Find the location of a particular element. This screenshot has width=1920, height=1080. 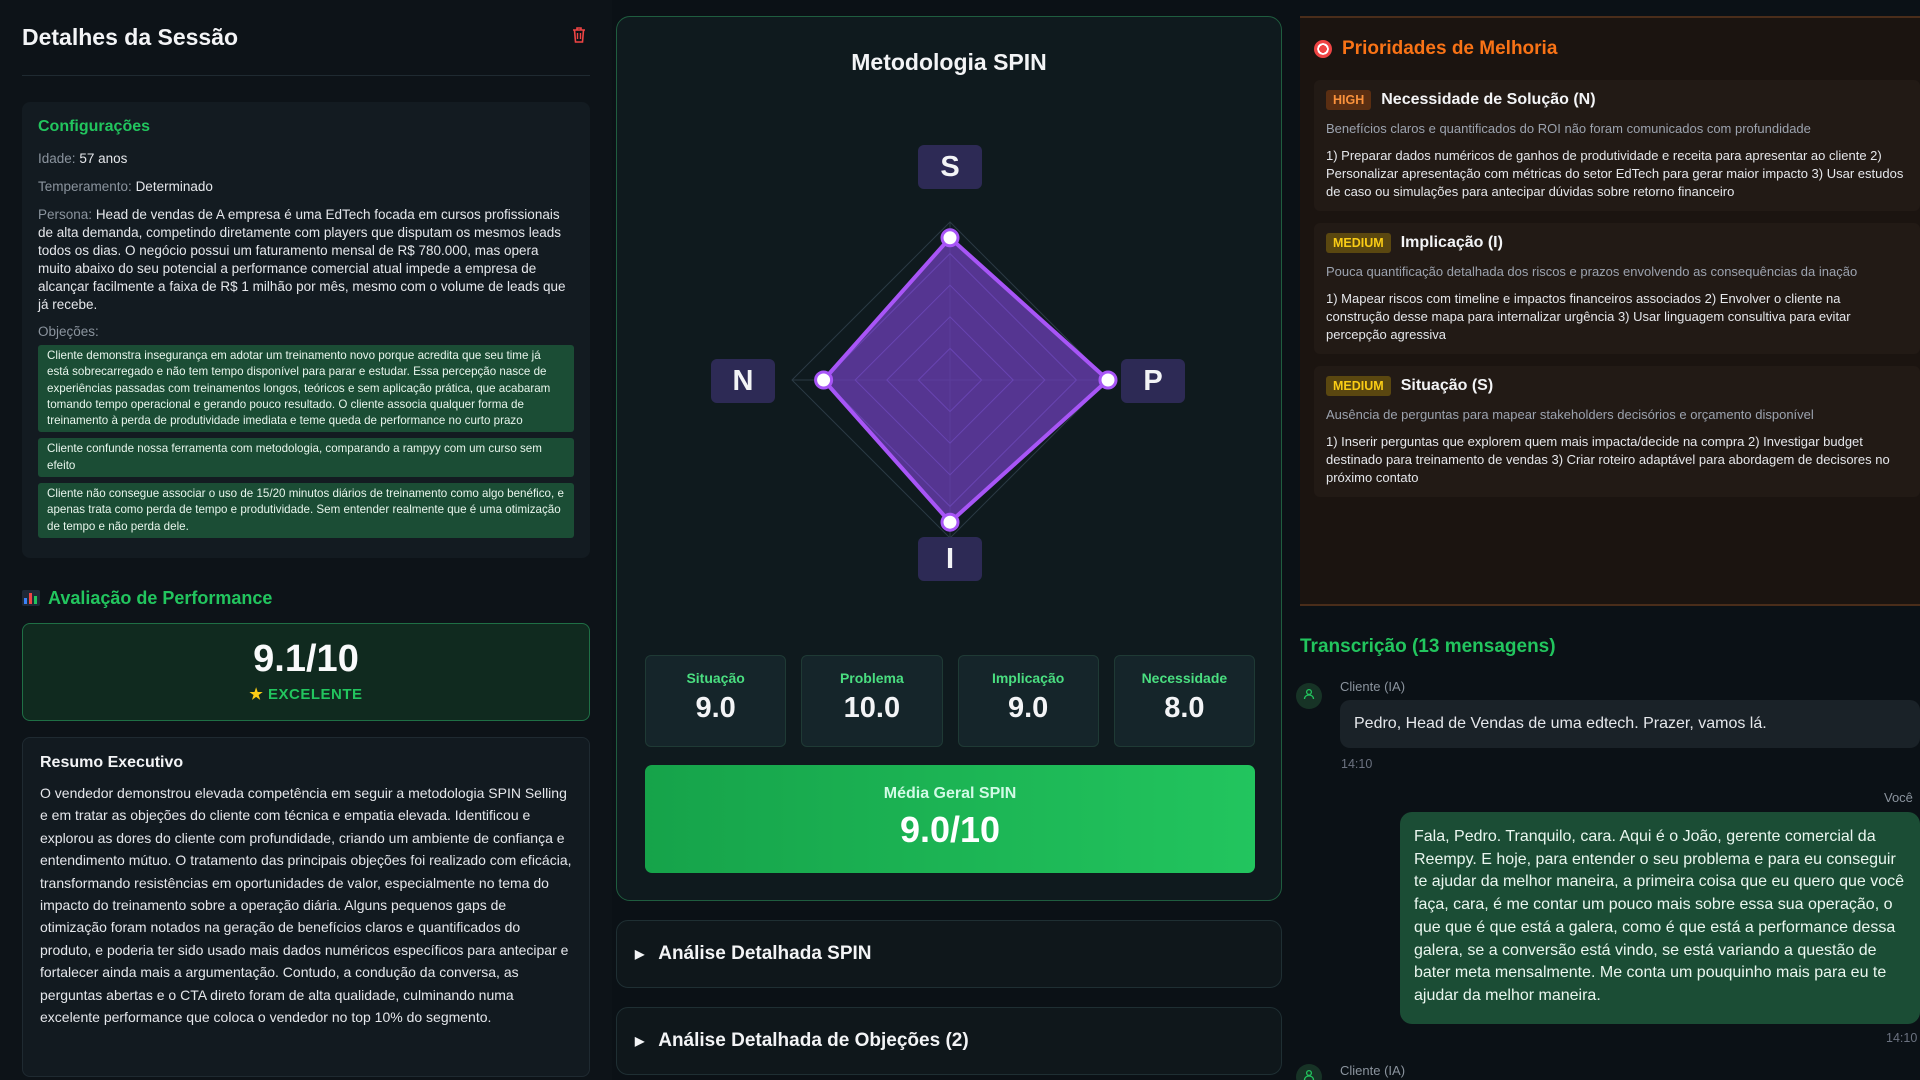

priority-head: MEDIUM Implicação (I) is located at coordinates (1616, 243).